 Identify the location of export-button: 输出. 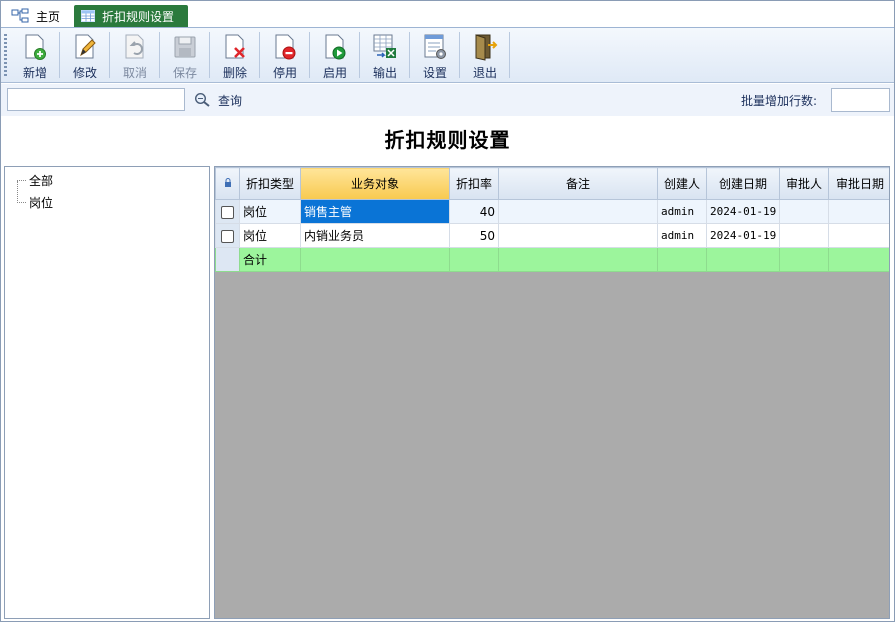
(385, 55).